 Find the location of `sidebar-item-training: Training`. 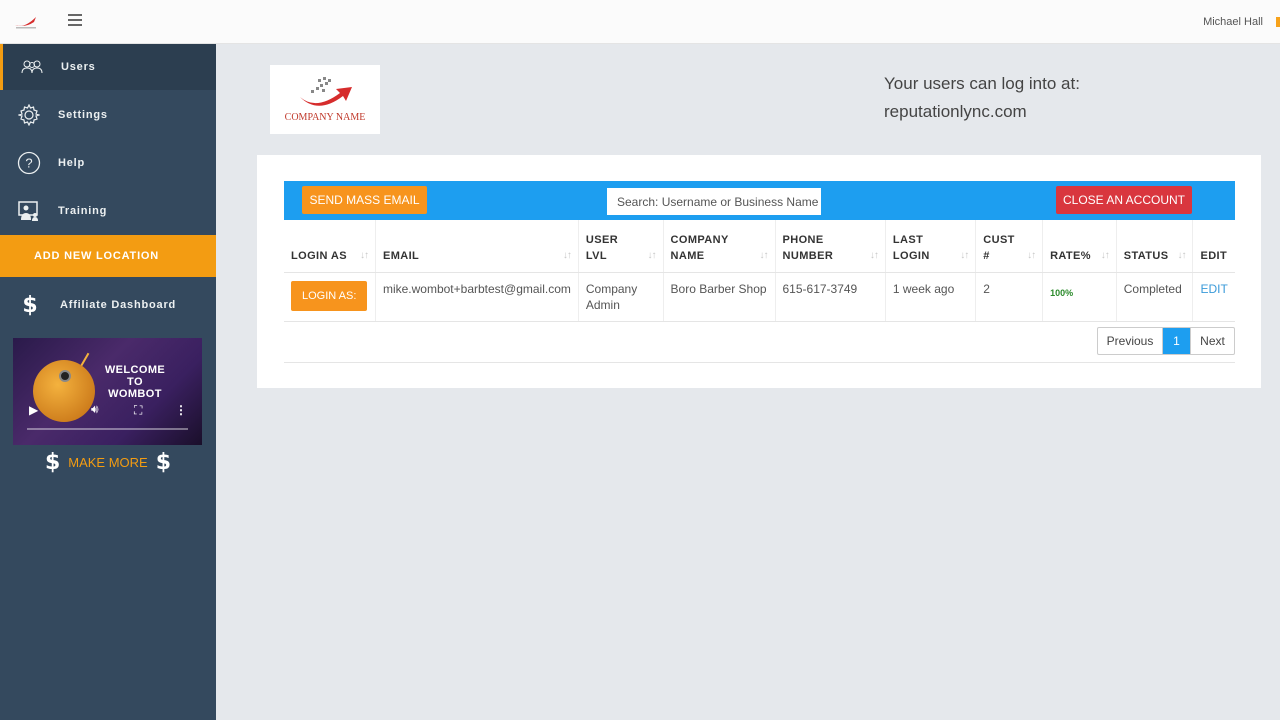

sidebar-item-training: Training is located at coordinates (108, 211).